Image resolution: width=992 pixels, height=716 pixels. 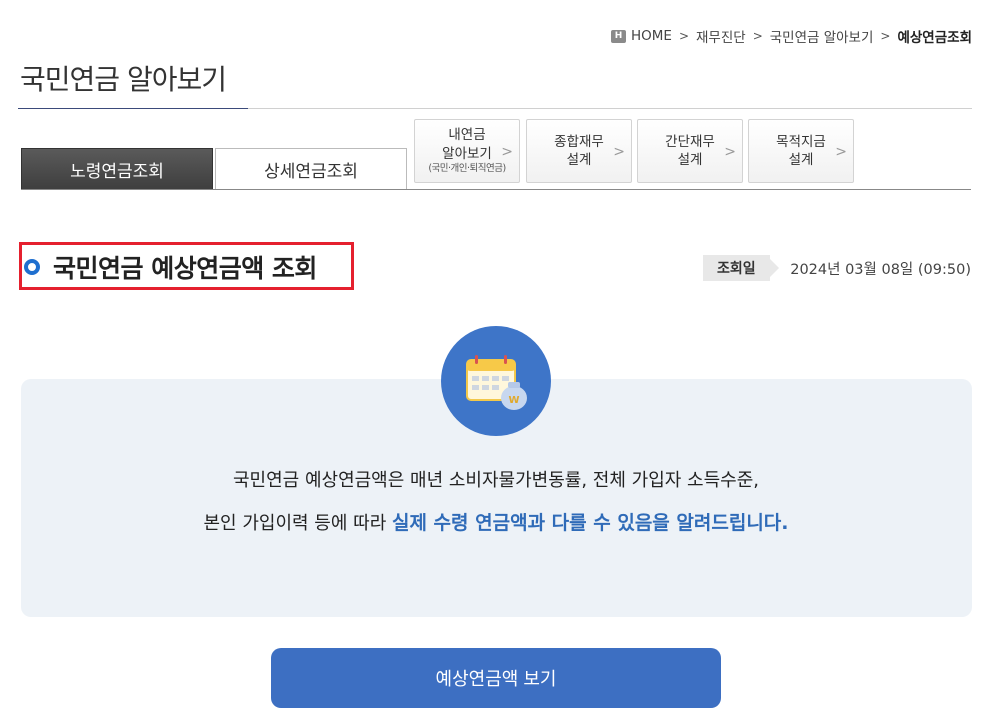 What do you see at coordinates (690, 141) in the screenshot?
I see `simple-finance-label-1: 간단재무` at bounding box center [690, 141].